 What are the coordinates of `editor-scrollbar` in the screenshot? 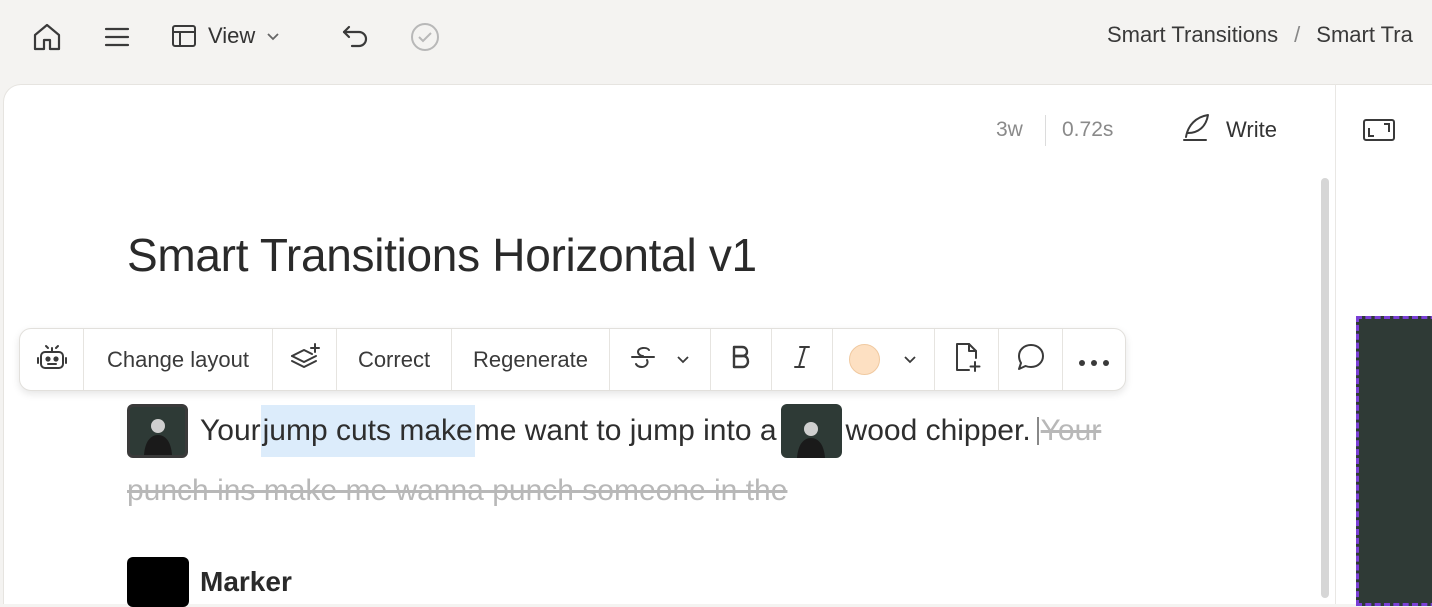 It's located at (1325, 388).